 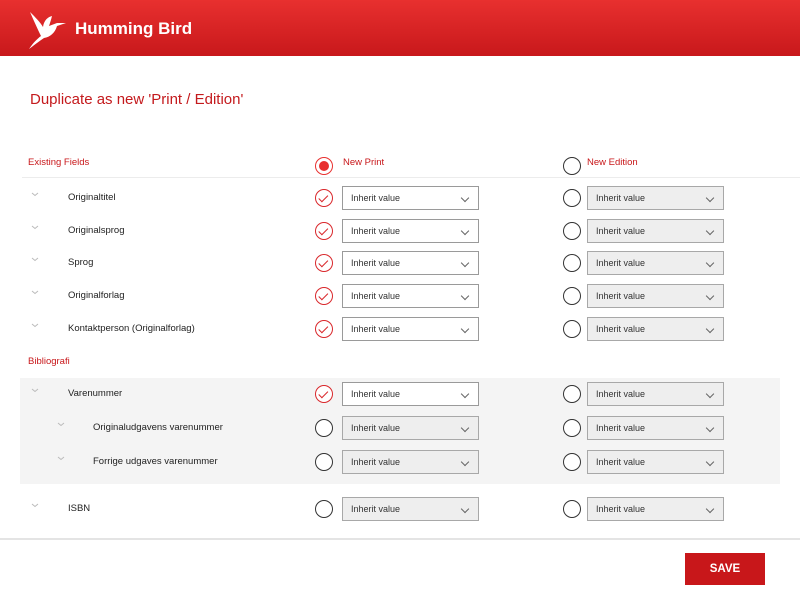 I want to click on field-label: Originaludgavens varenummer, so click(x=158, y=427).